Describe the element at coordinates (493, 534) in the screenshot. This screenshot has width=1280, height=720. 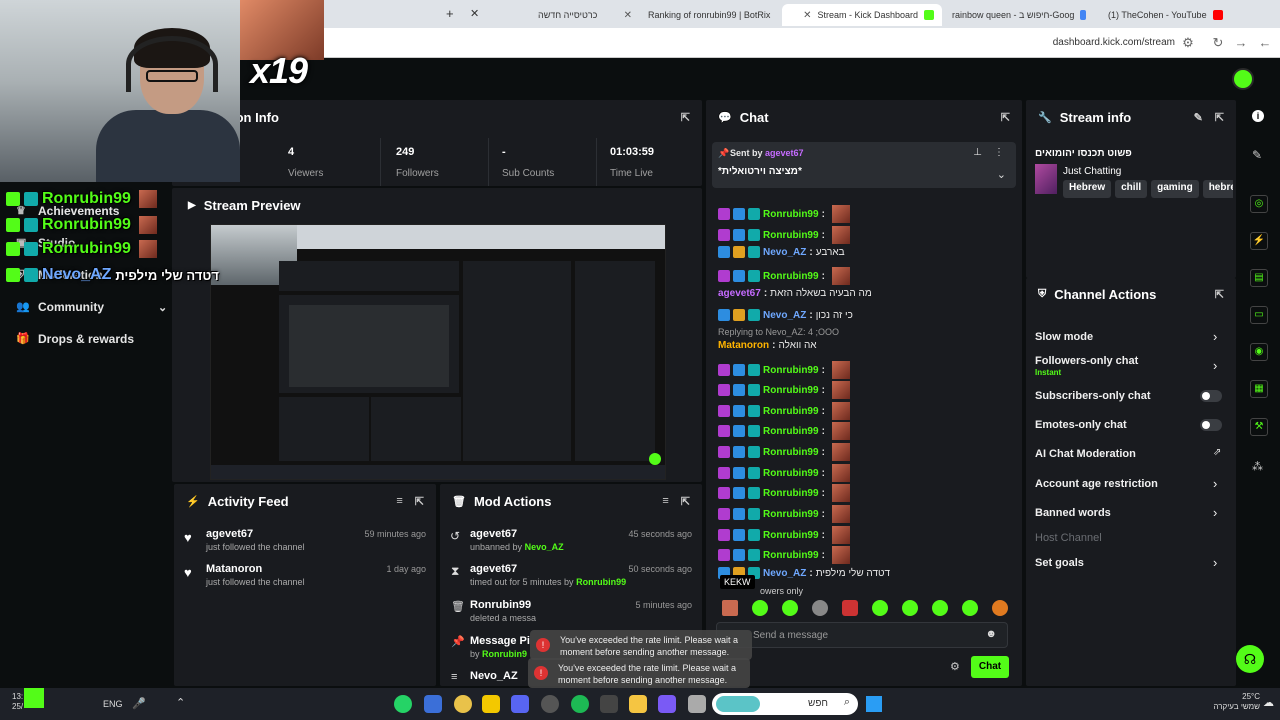
I see `mod-action-name: agevet67` at that location.